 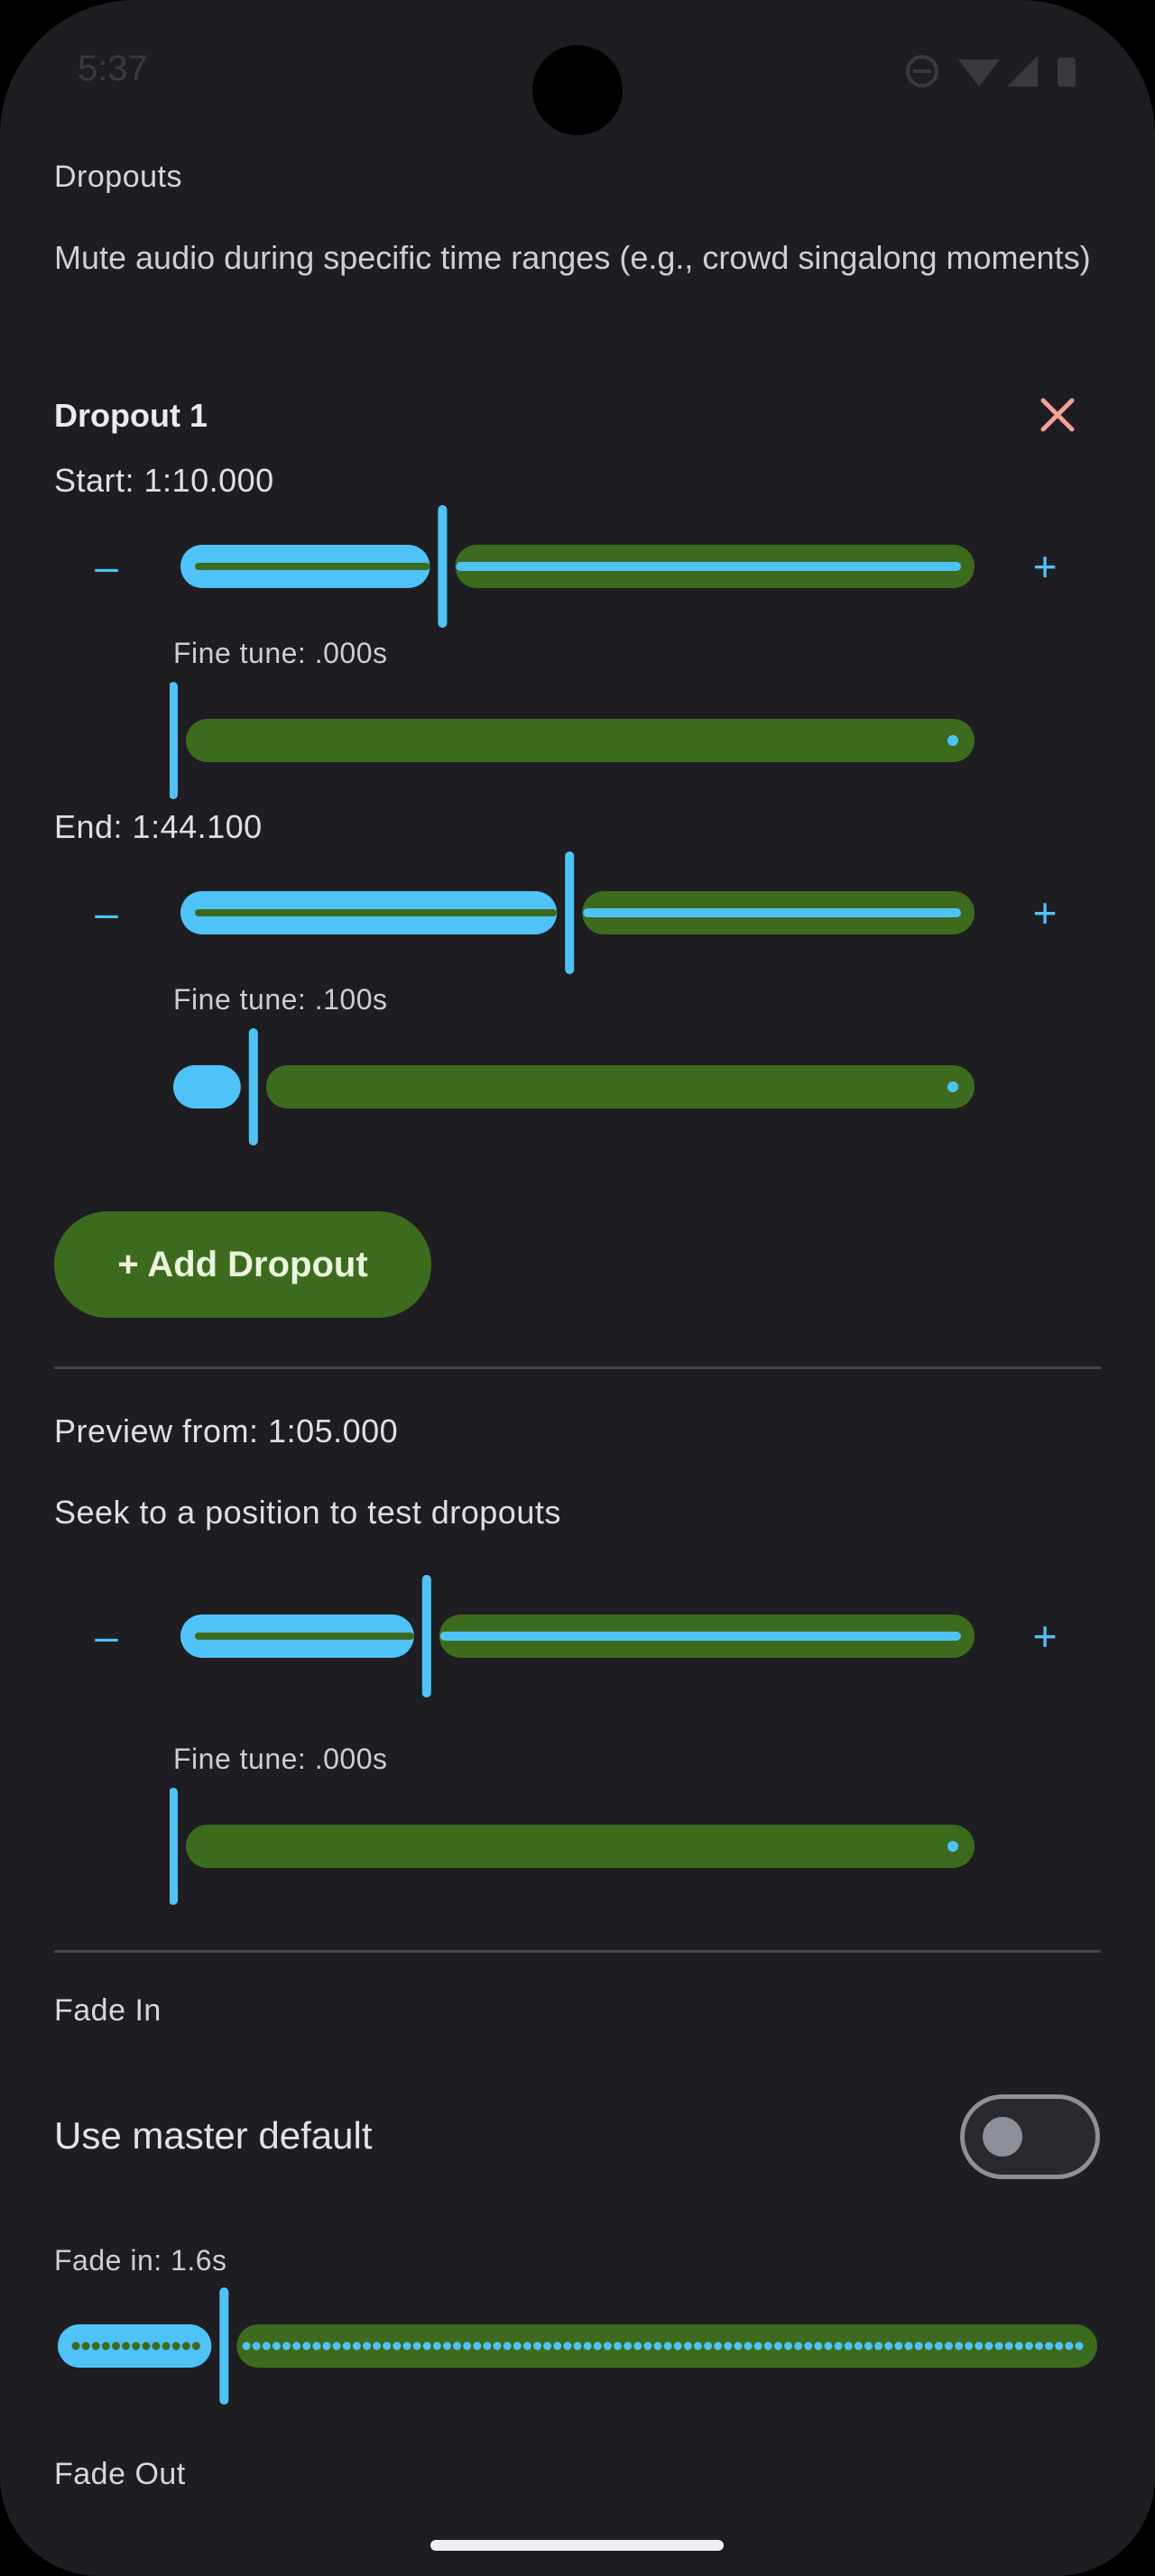 I want to click on battery-icon, so click(x=1067, y=73).